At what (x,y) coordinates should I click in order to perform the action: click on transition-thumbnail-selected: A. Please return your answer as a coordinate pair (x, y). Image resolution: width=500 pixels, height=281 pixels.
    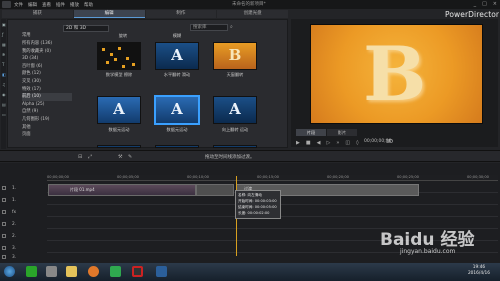
    Looking at the image, I should click on (177, 110).